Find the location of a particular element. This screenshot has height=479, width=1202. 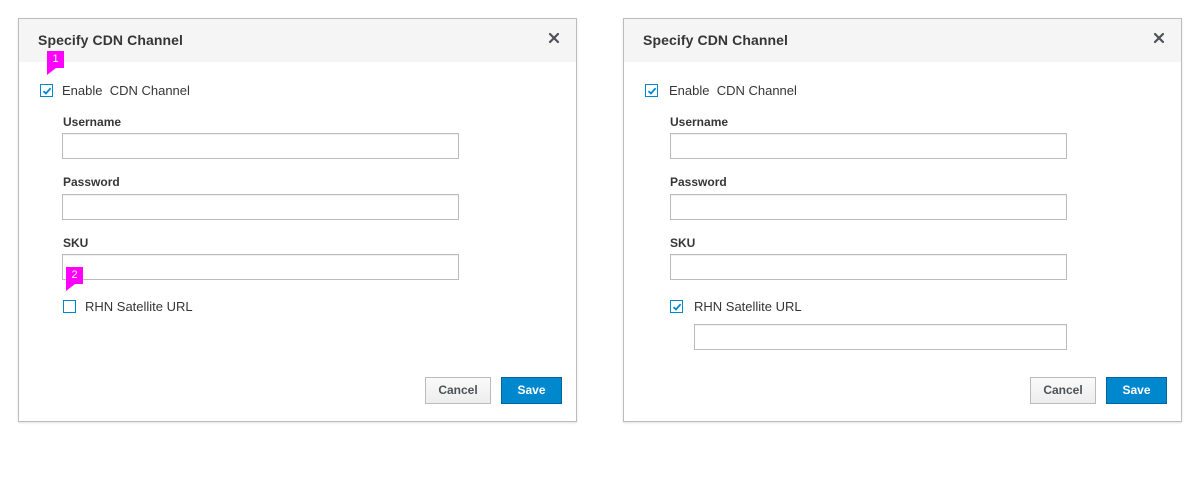

annotation-callout-2: 2 is located at coordinates (74, 279).